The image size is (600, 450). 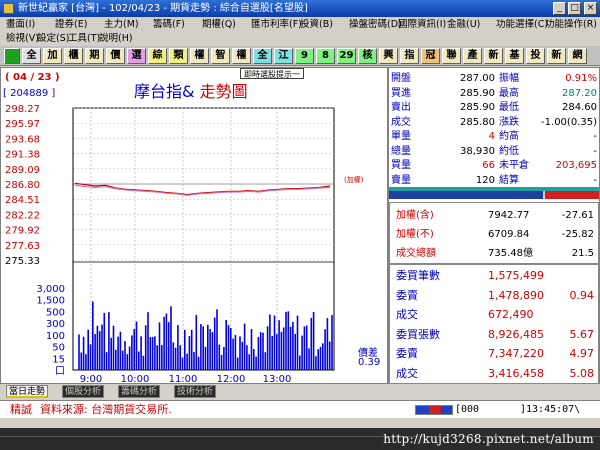 I want to click on quote-row: 買量 66, so click(x=443, y=165).